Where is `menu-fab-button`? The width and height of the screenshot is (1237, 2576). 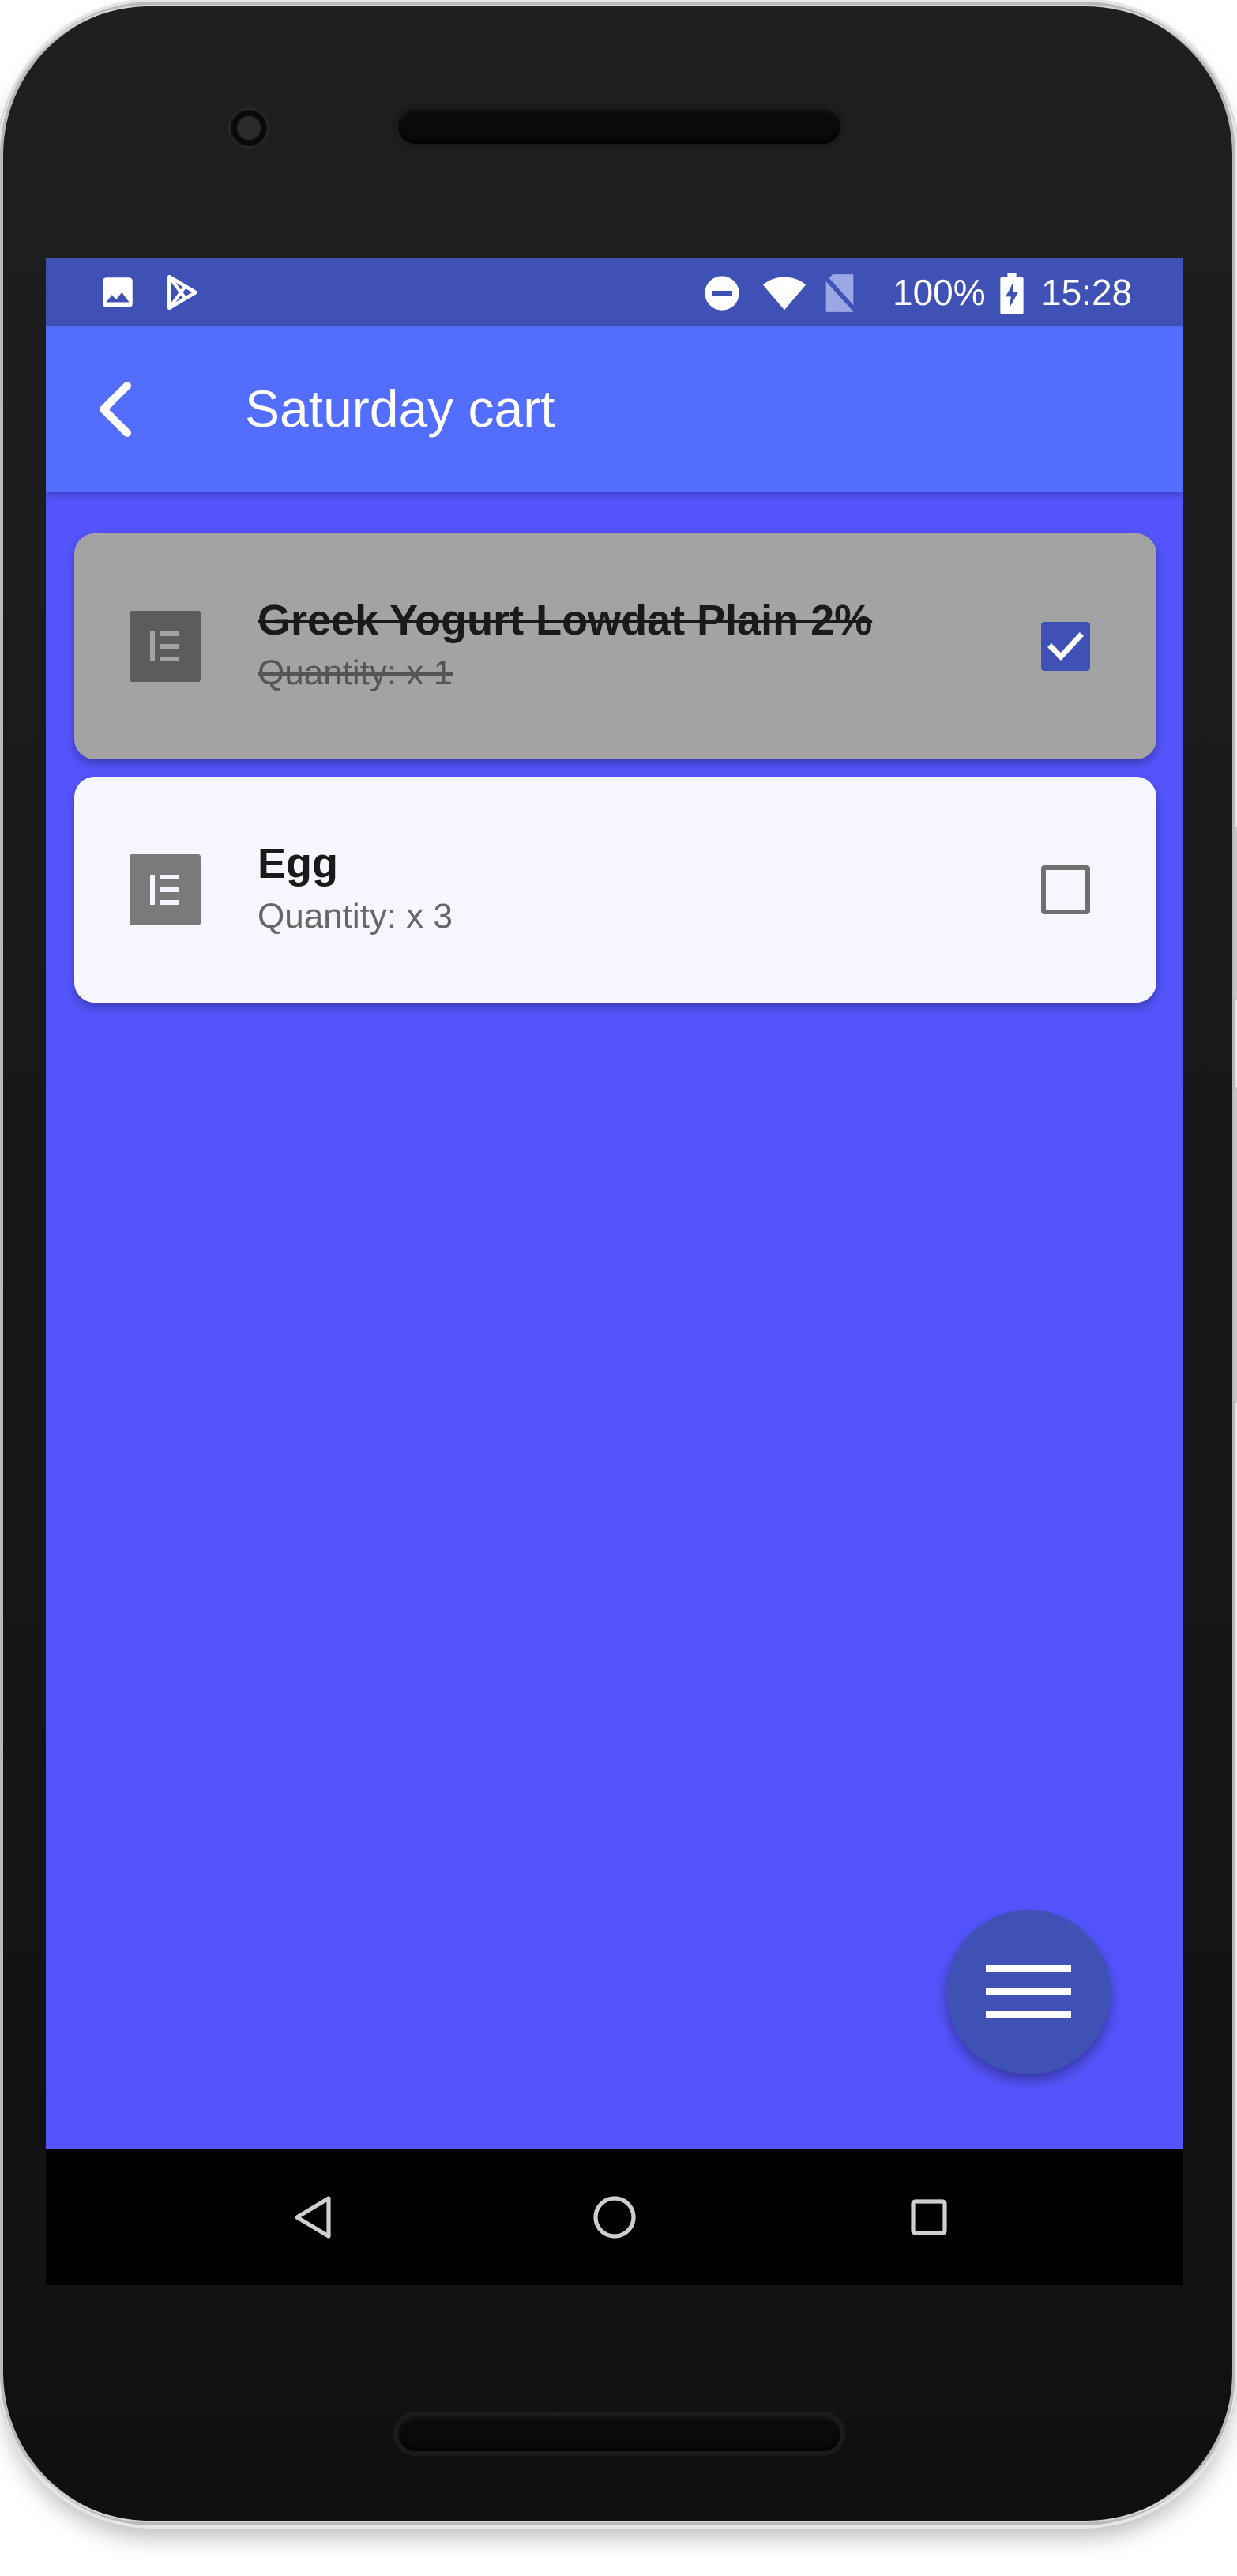 menu-fab-button is located at coordinates (1028, 1992).